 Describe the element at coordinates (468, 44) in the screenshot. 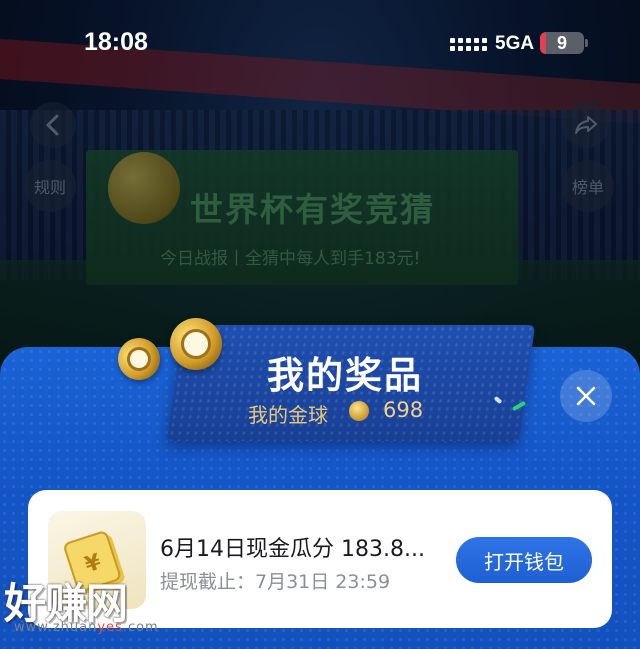

I see `cellular-signal-icon` at that location.